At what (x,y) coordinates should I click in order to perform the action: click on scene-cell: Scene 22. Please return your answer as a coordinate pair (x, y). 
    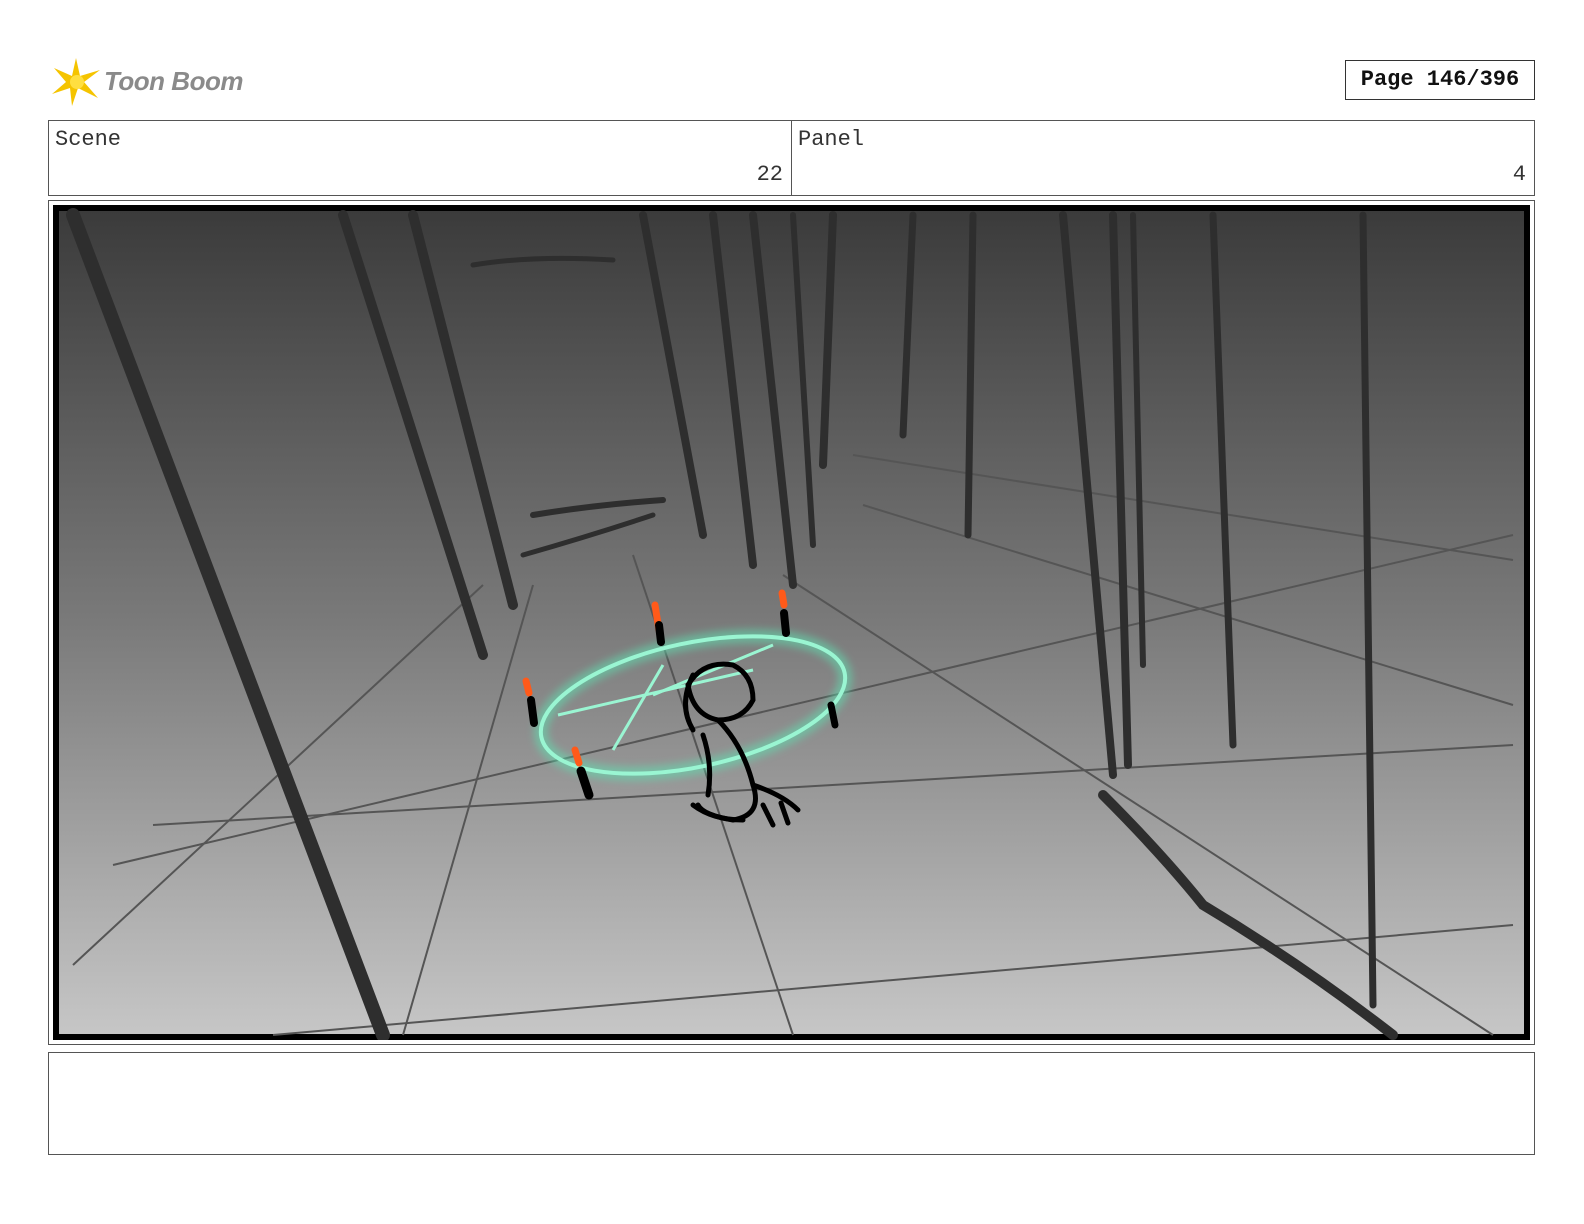
    Looking at the image, I should click on (420, 158).